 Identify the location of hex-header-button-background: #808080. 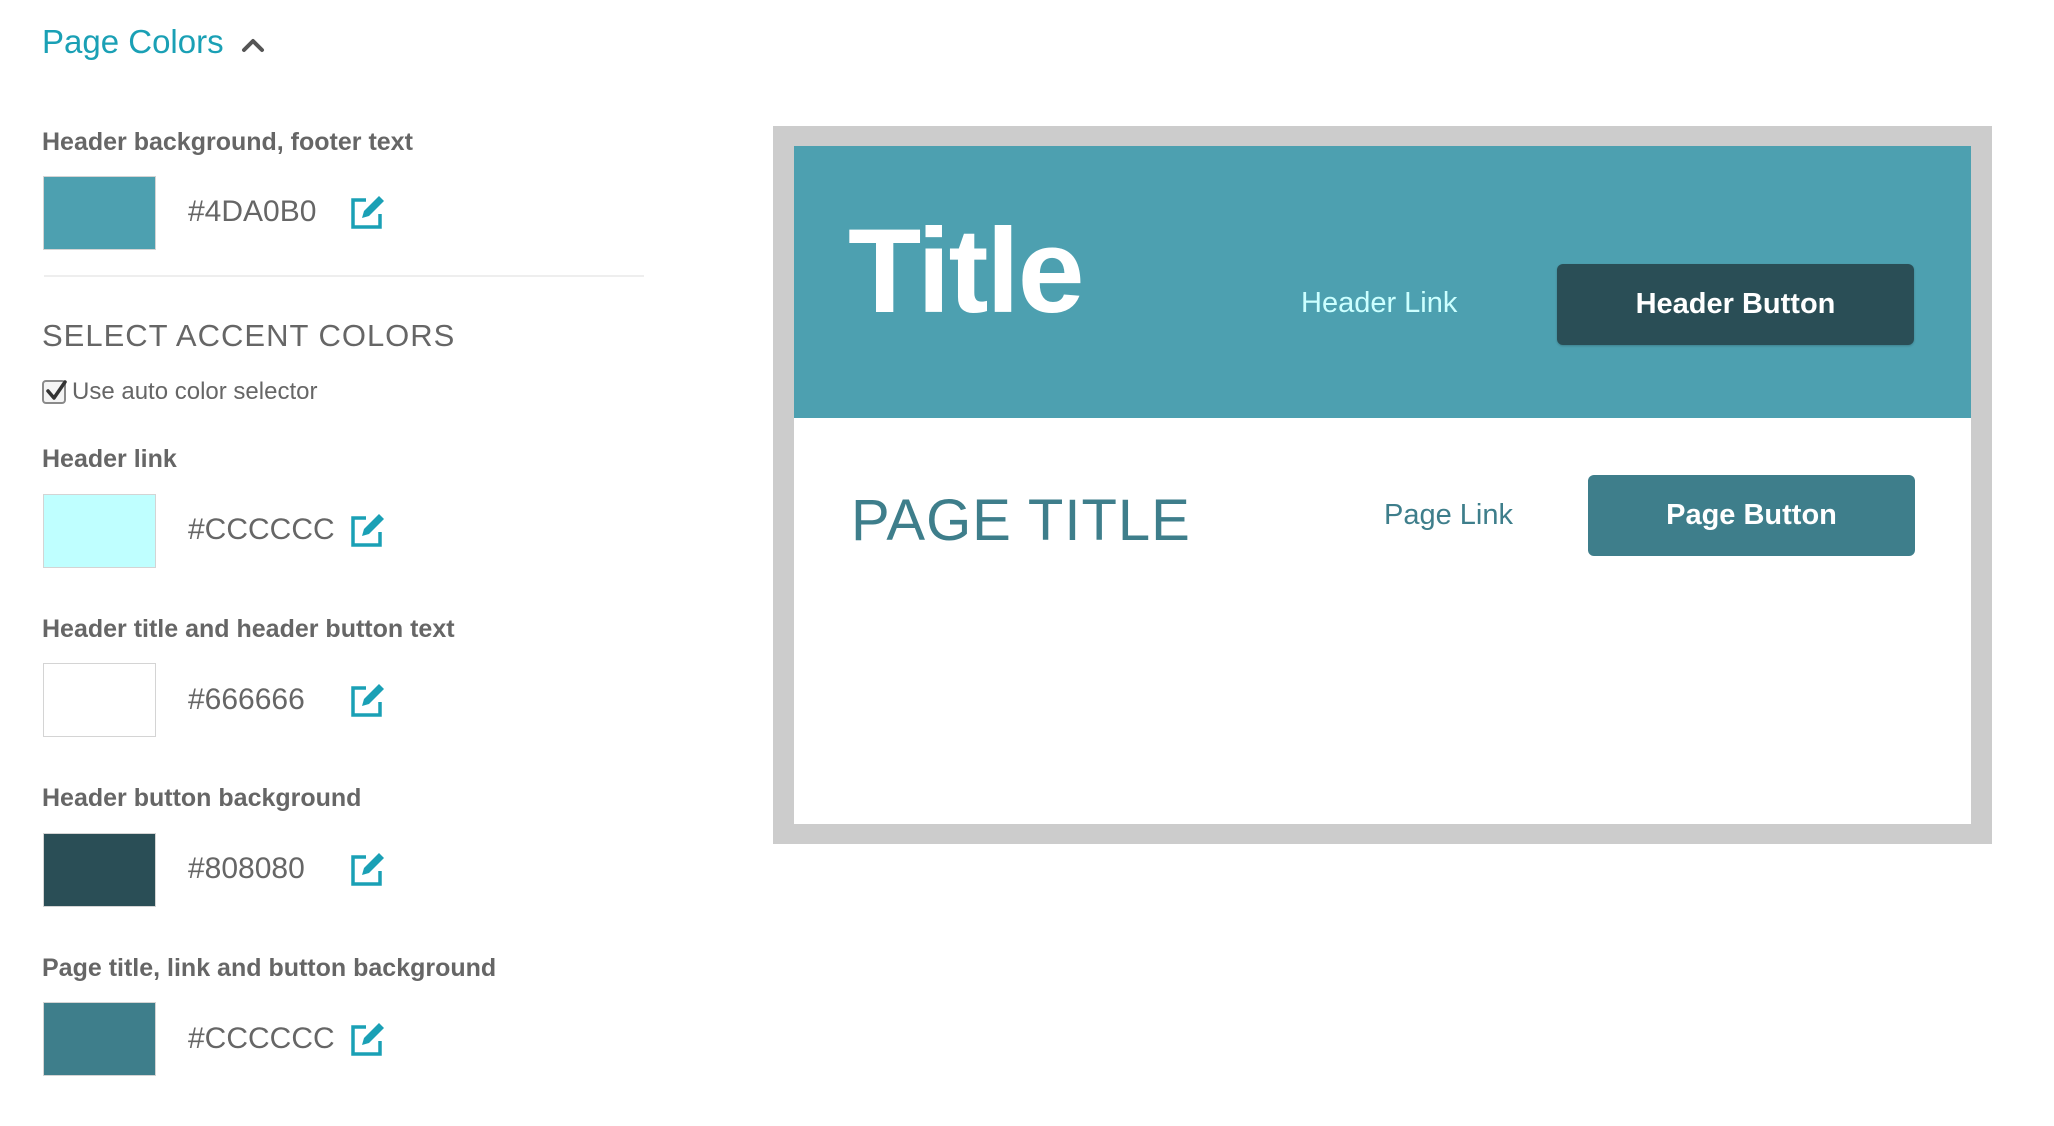
(246, 868).